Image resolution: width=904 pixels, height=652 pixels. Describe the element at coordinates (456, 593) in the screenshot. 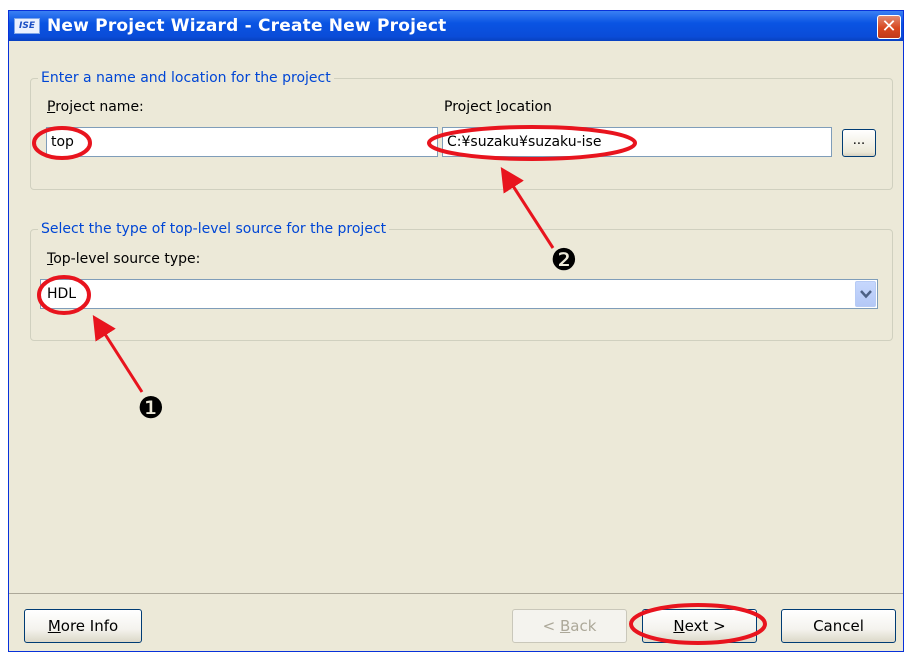

I see `footer-divider` at that location.